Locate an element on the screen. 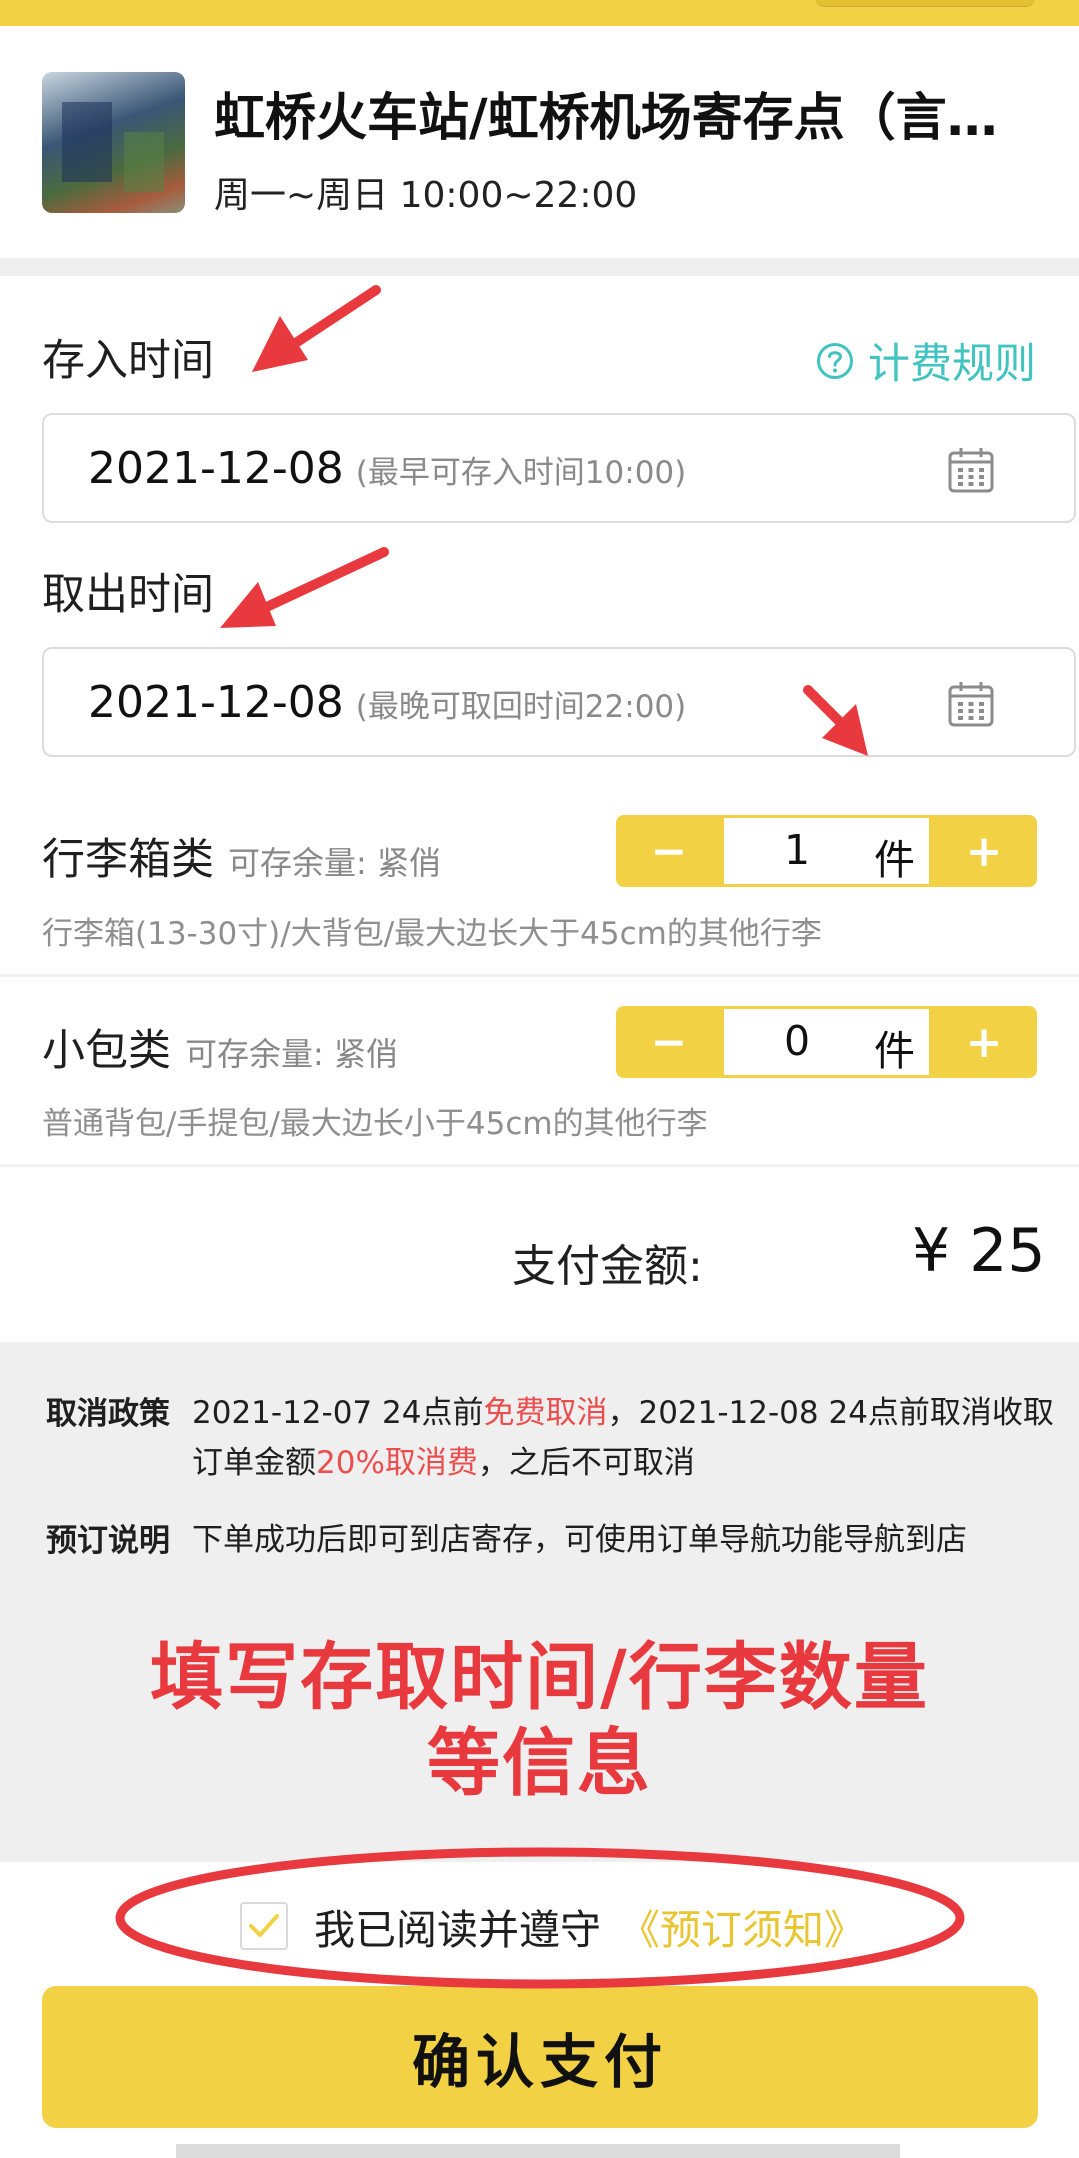 Image resolution: width=1079 pixels, height=2158 pixels. confirm-pay-button: 确认支付 is located at coordinates (540, 2057).